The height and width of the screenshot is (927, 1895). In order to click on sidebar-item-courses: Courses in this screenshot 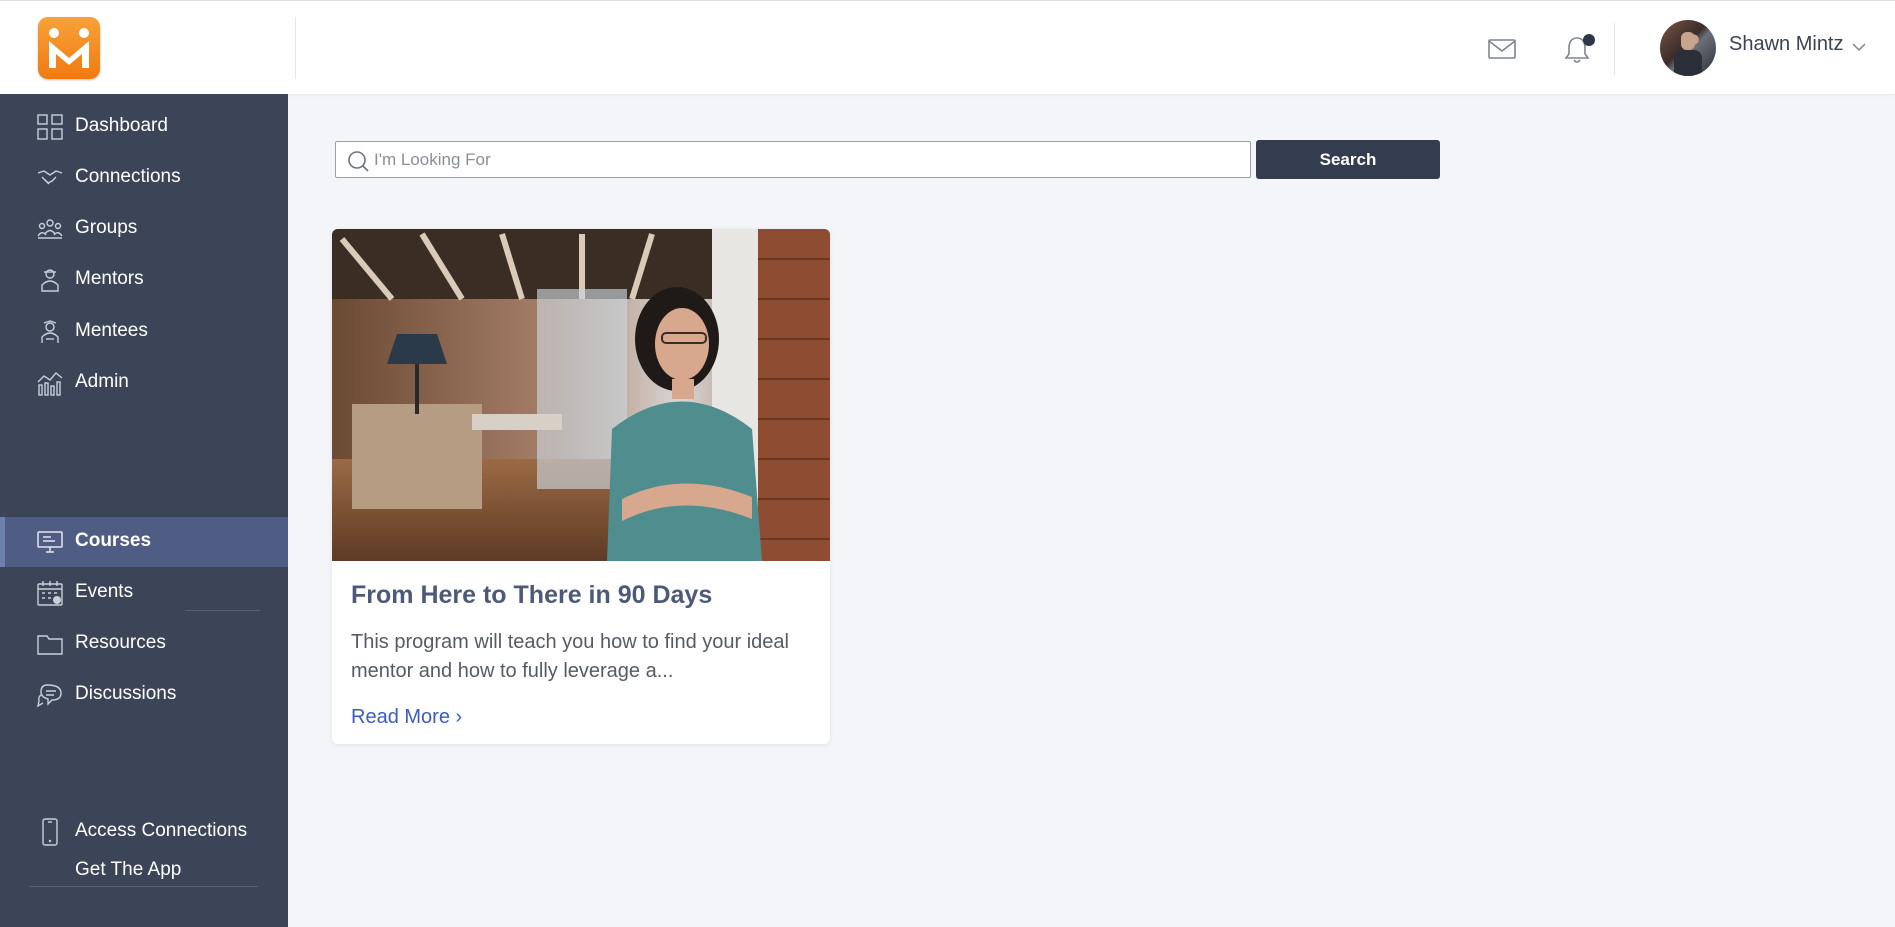, I will do `click(144, 542)`.